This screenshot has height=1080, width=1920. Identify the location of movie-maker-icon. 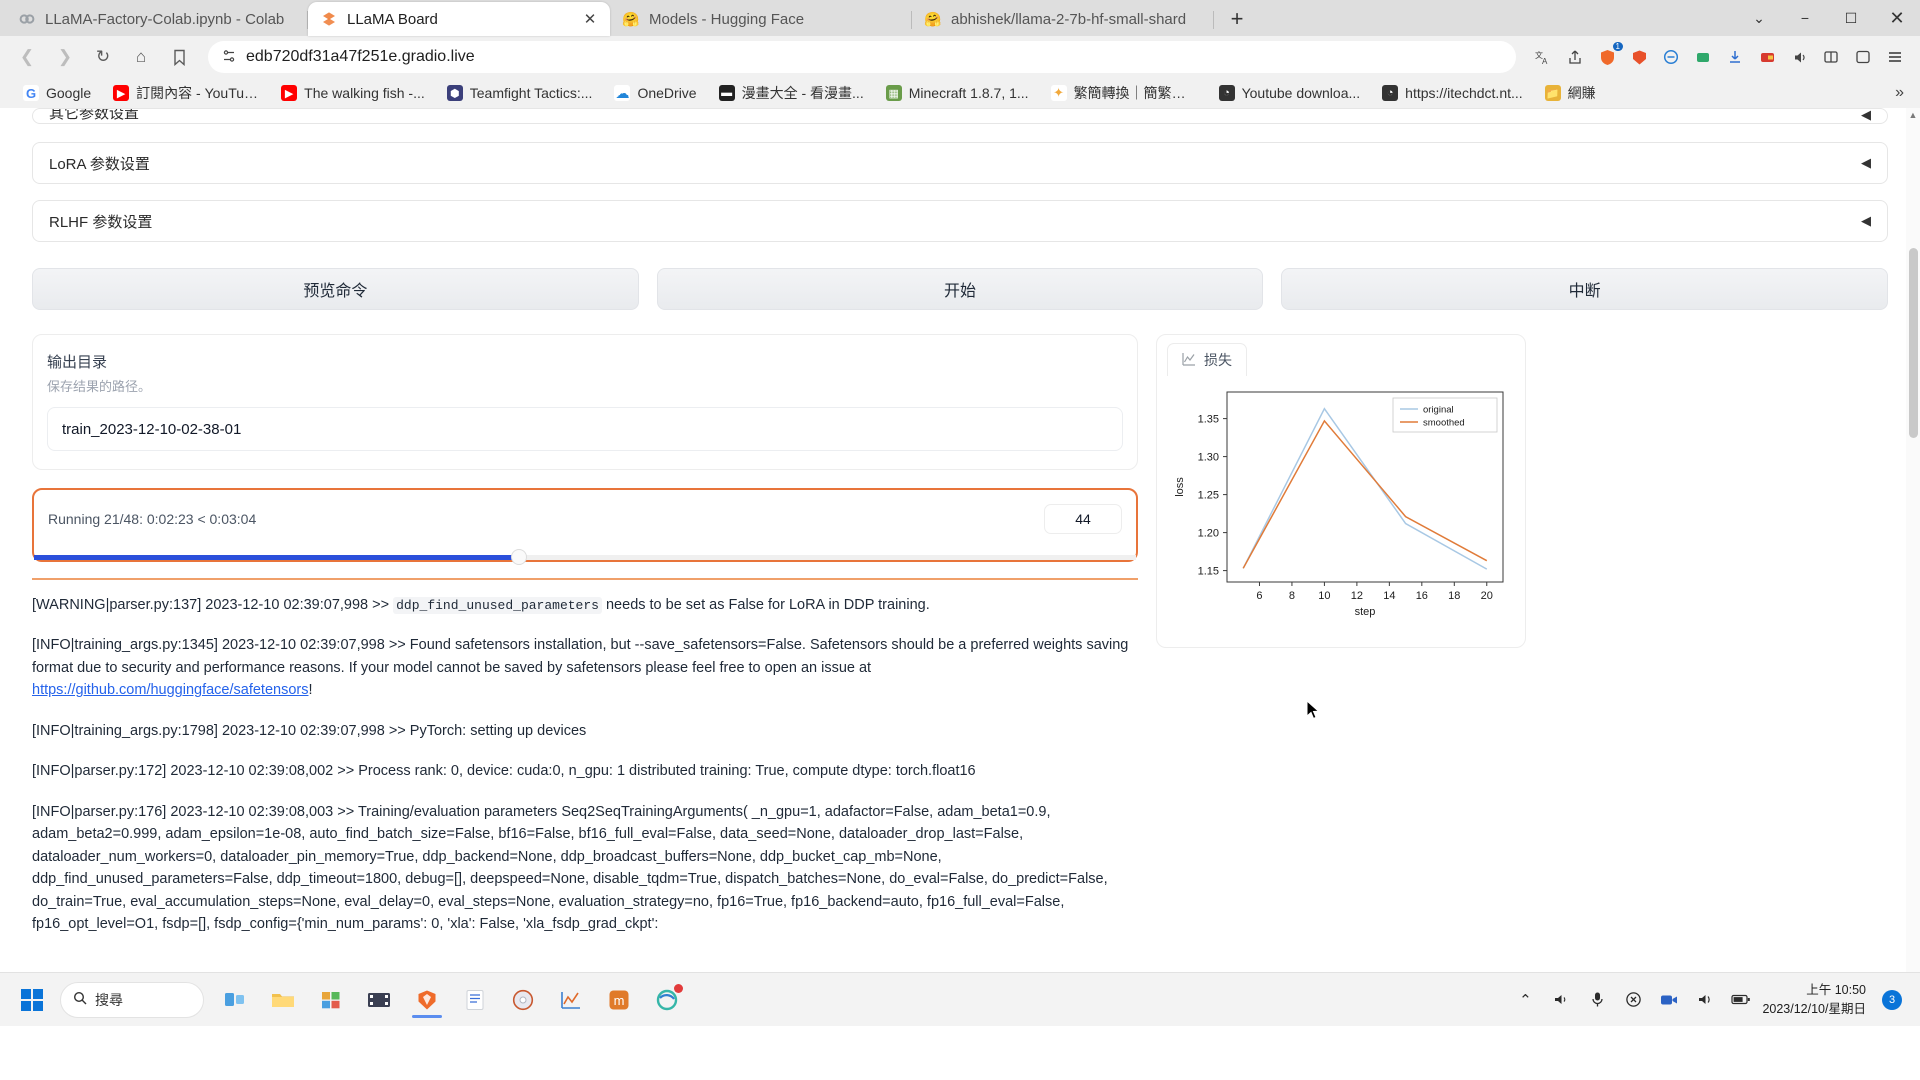
(379, 1000).